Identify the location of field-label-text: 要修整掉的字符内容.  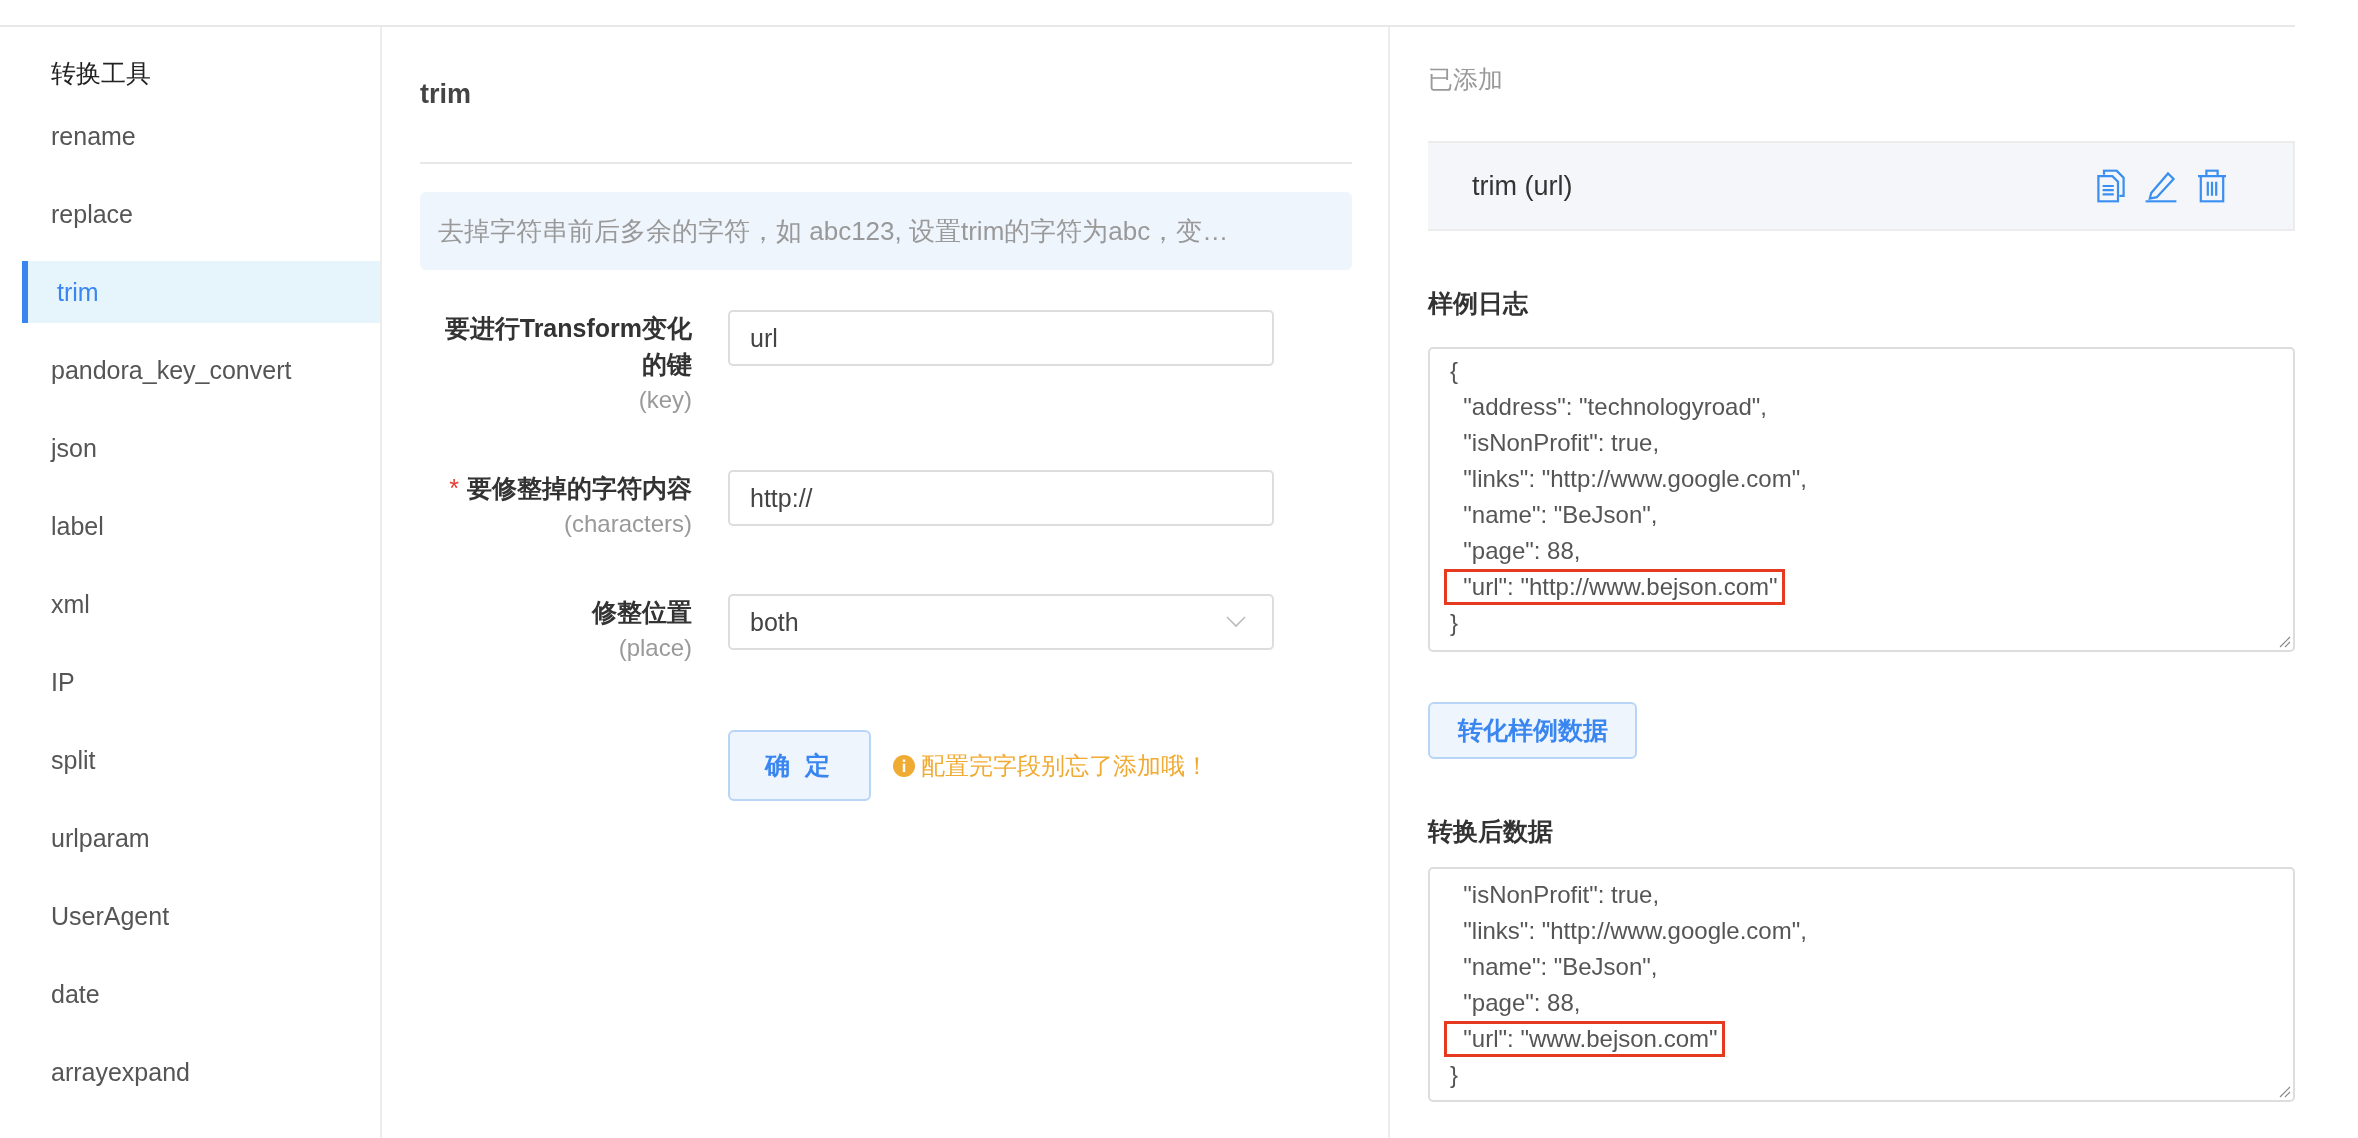
(579, 488).